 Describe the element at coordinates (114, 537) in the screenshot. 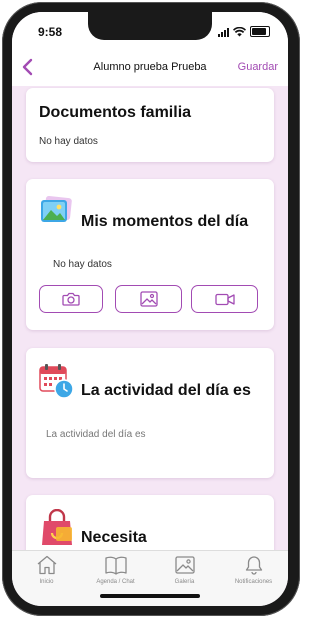

I see `needs-title: Necesita` at that location.